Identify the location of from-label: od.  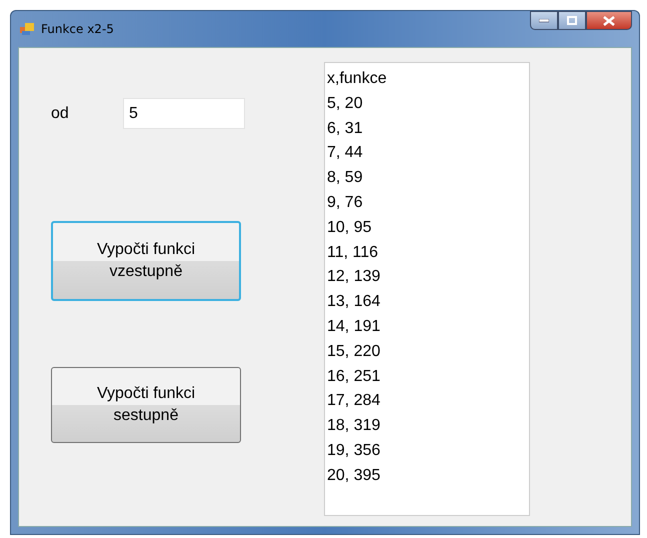
(60, 113).